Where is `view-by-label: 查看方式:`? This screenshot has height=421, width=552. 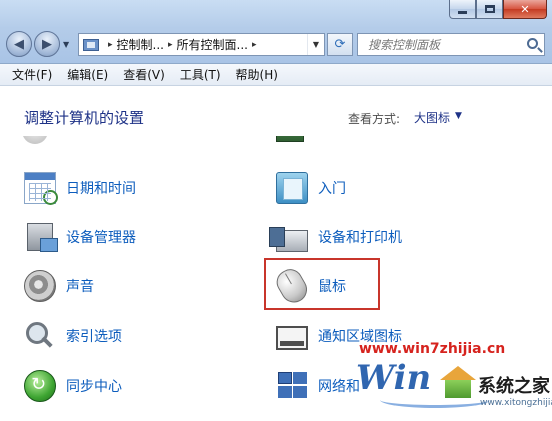 view-by-label: 查看方式: is located at coordinates (374, 119).